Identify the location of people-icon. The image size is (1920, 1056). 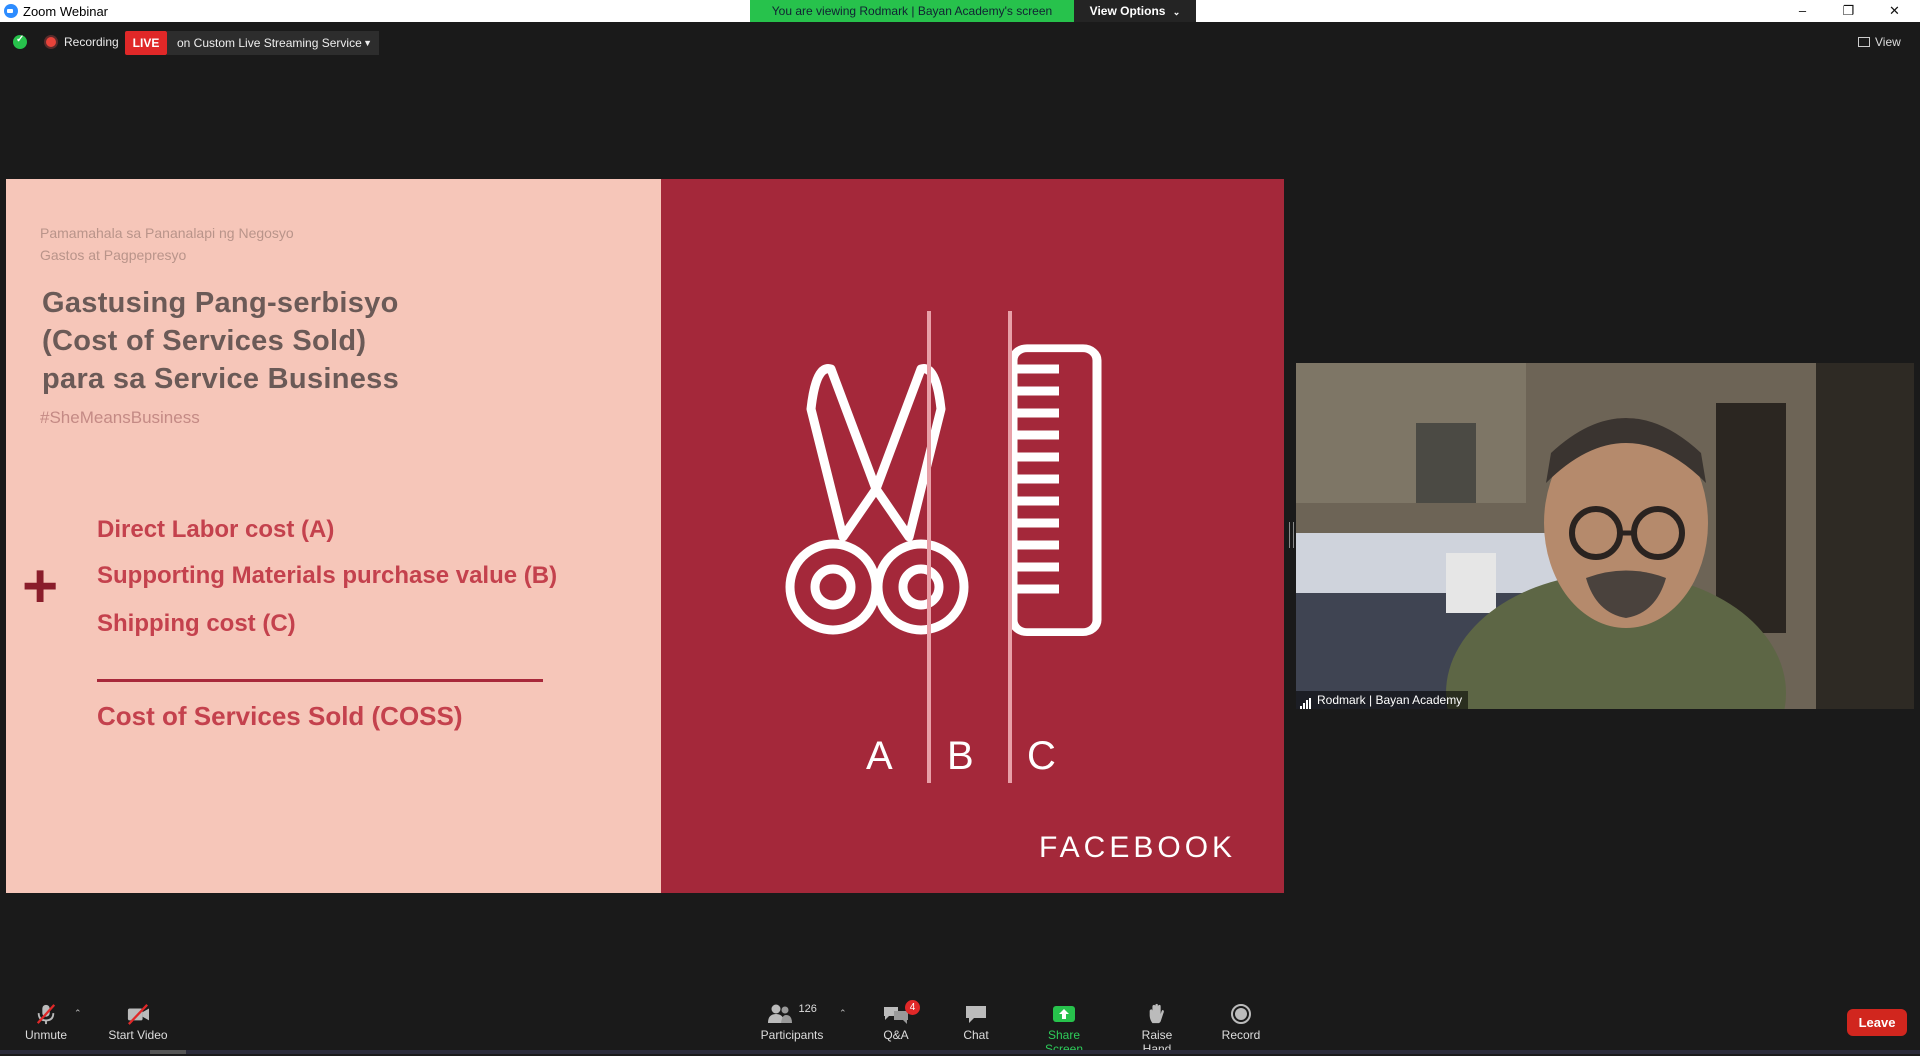
(780, 1013).